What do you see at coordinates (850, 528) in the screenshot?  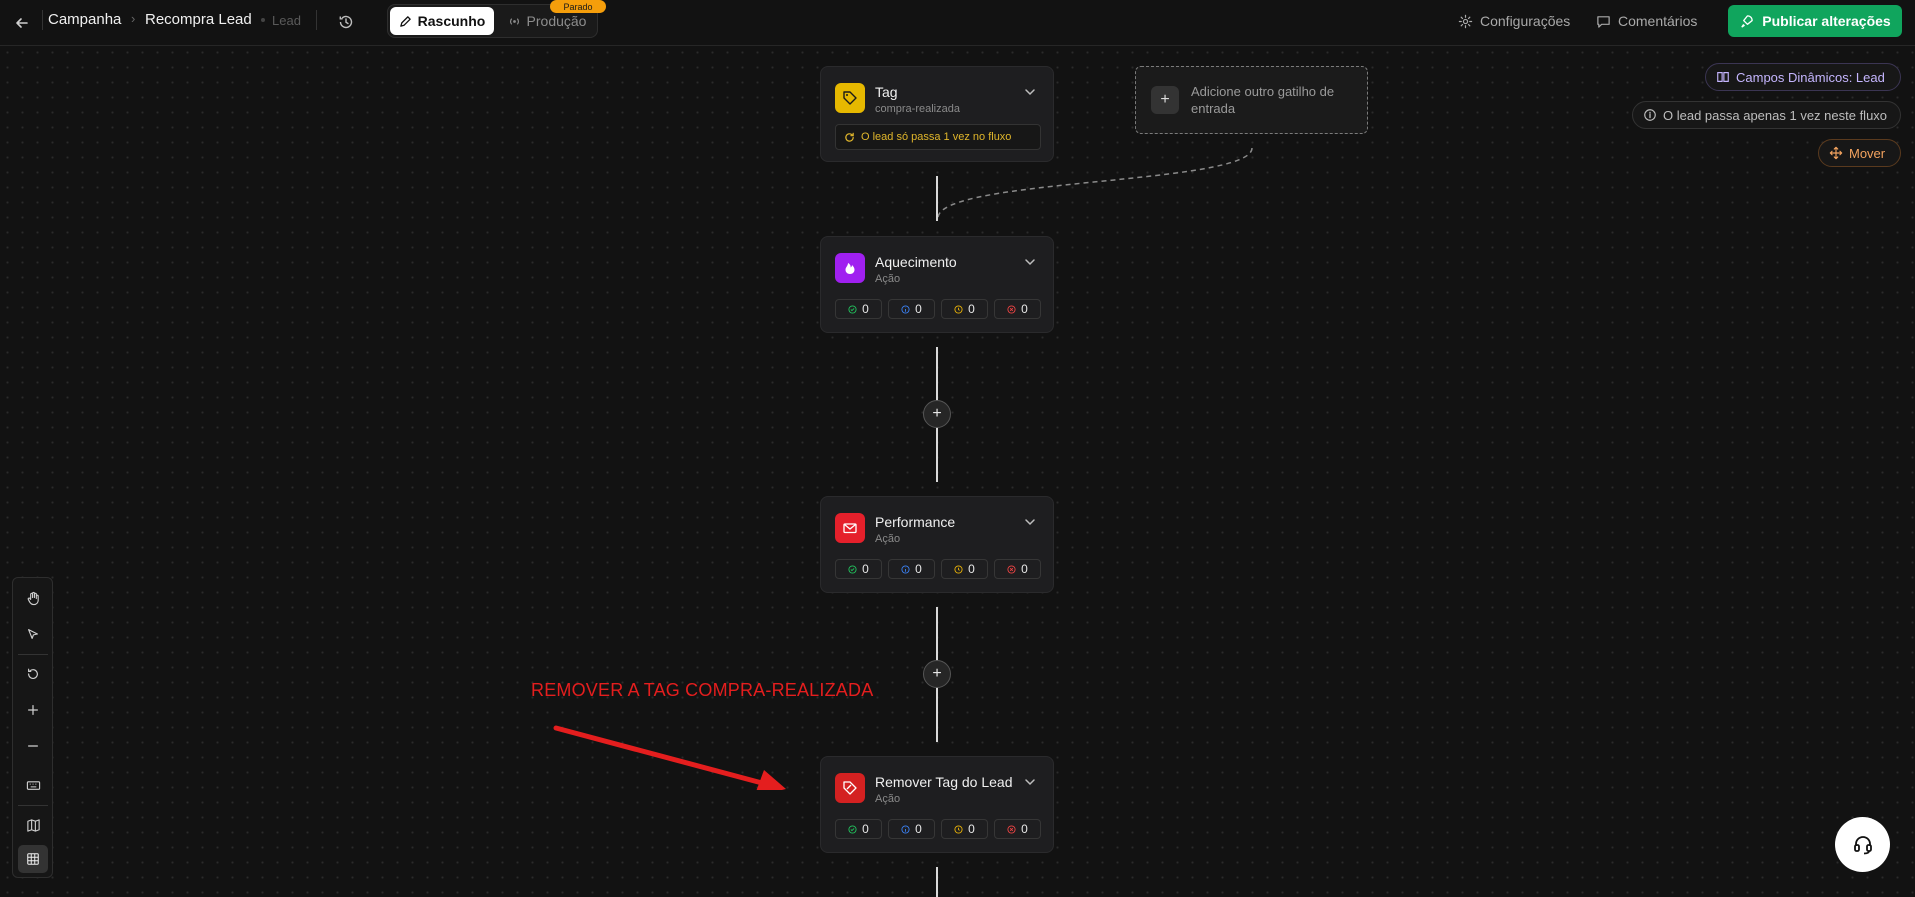 I see `mail-icon` at bounding box center [850, 528].